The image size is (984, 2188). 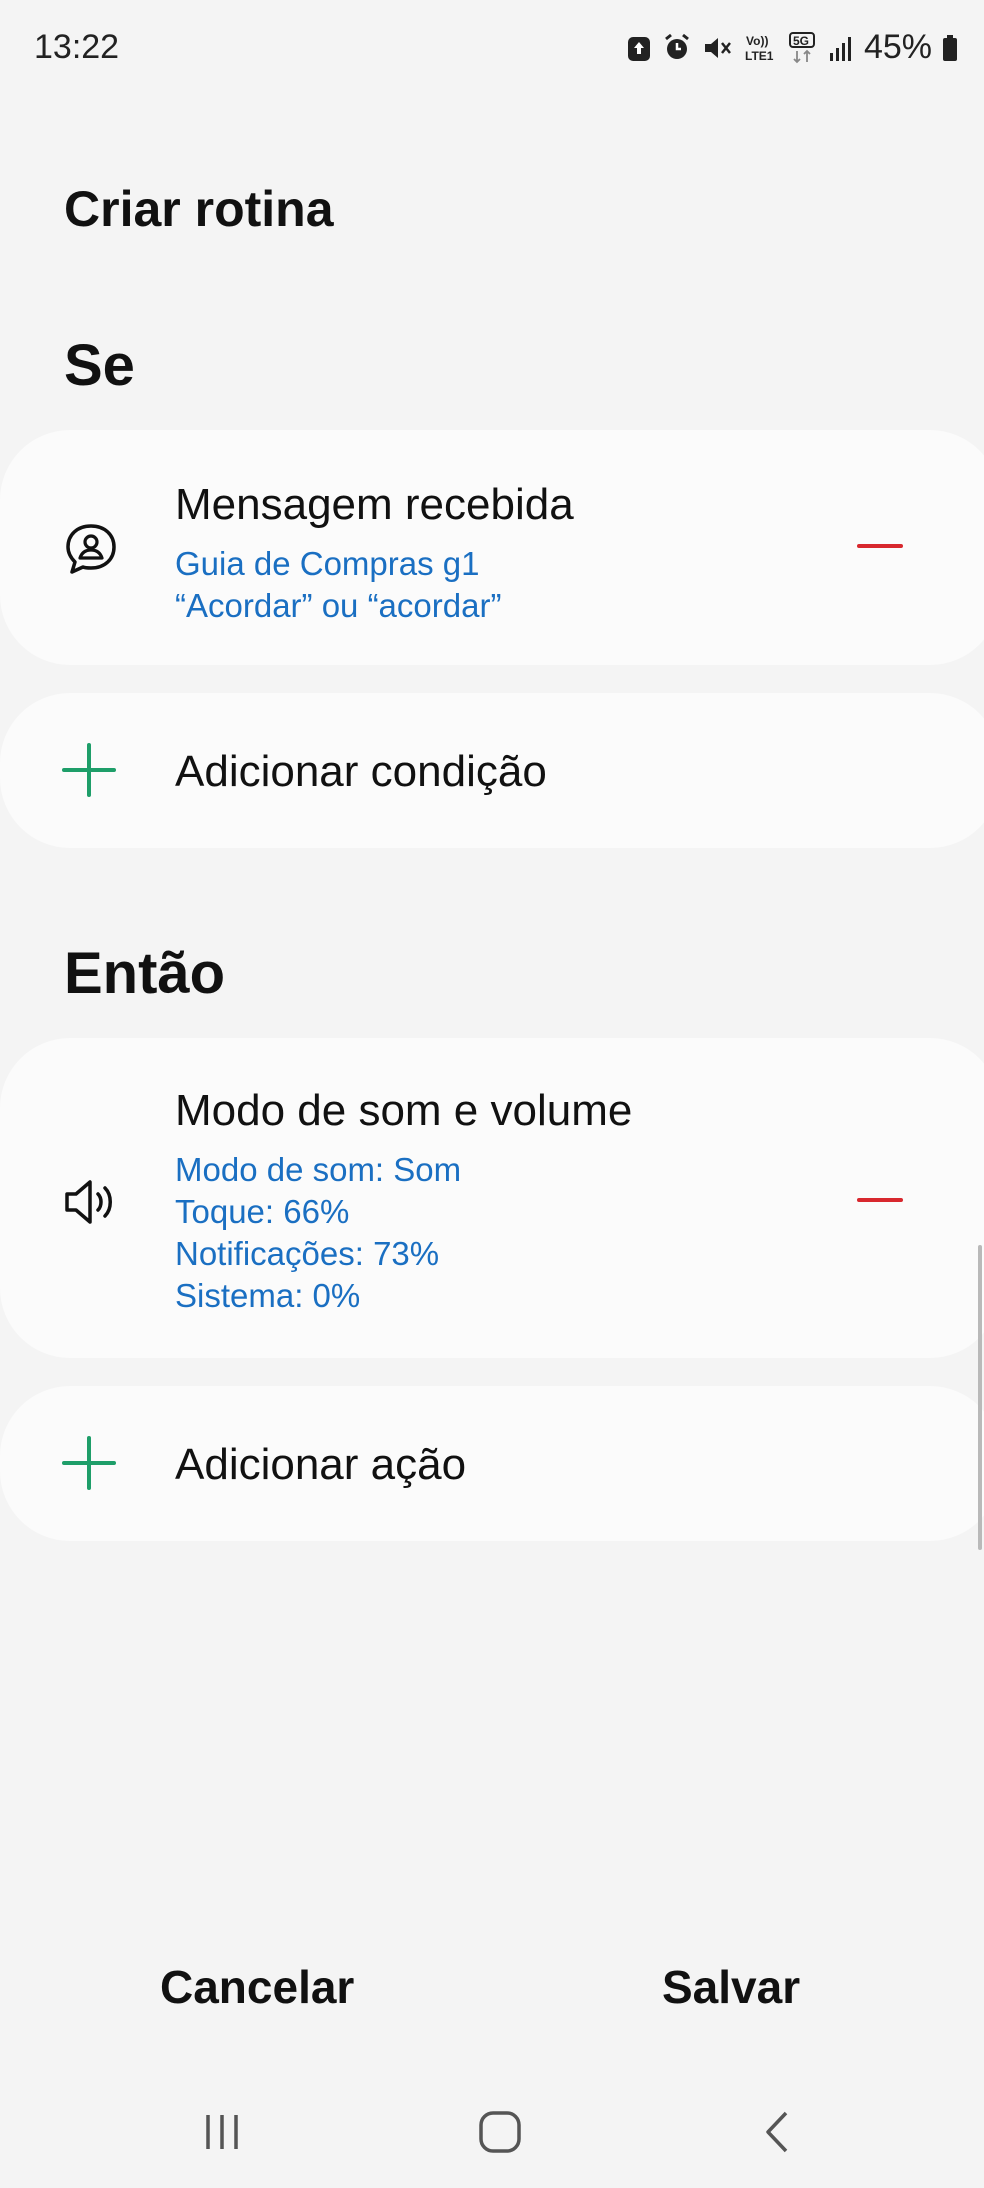 What do you see at coordinates (257, 1987) in the screenshot?
I see `cancel-button: Cancelar` at bounding box center [257, 1987].